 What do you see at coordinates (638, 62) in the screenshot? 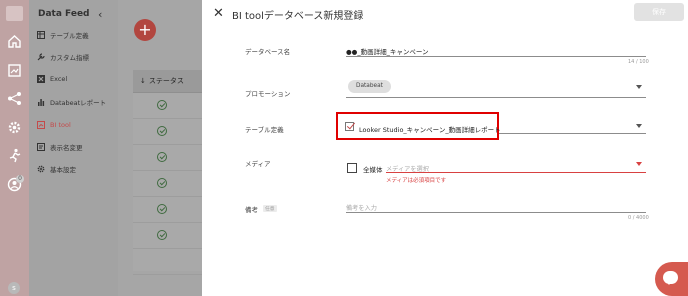
I see `database-name-counter: 14 / 100` at bounding box center [638, 62].